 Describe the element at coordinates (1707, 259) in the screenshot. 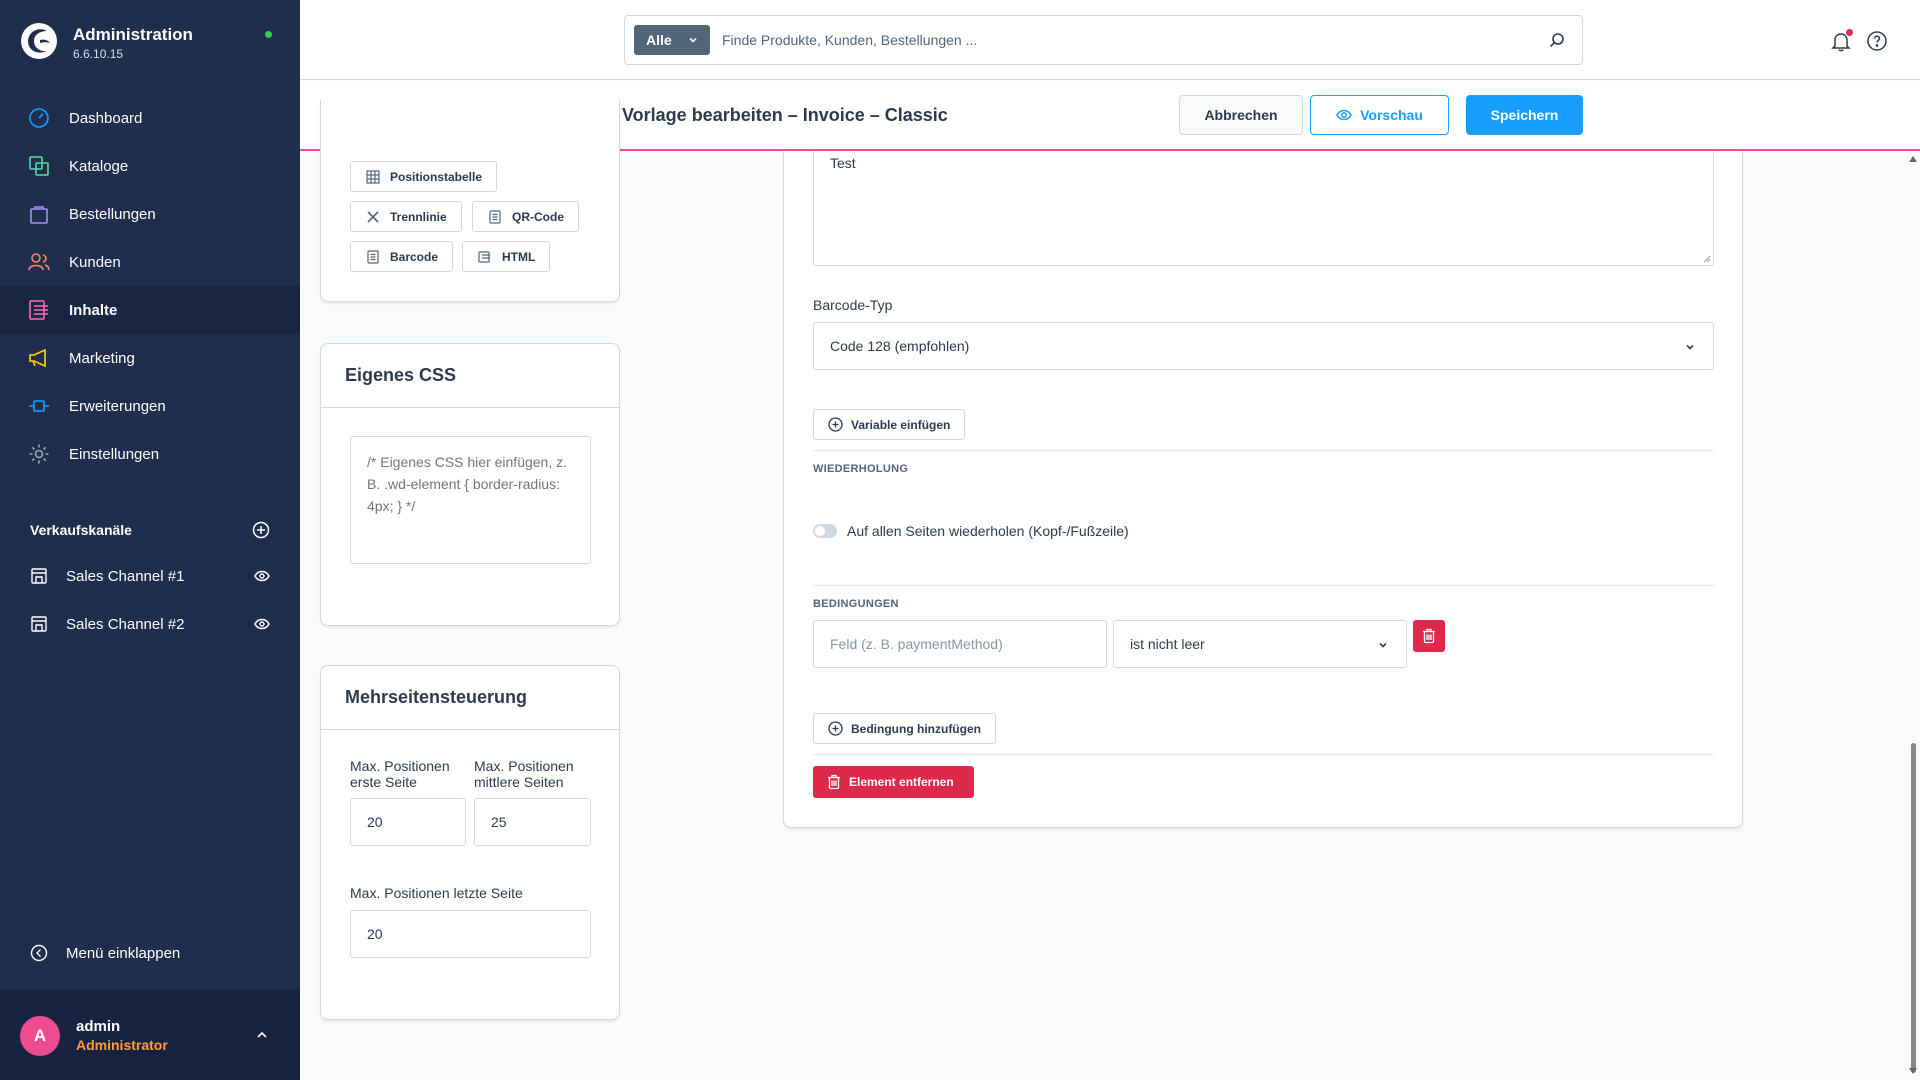

I see `resize-grip-icon` at that location.